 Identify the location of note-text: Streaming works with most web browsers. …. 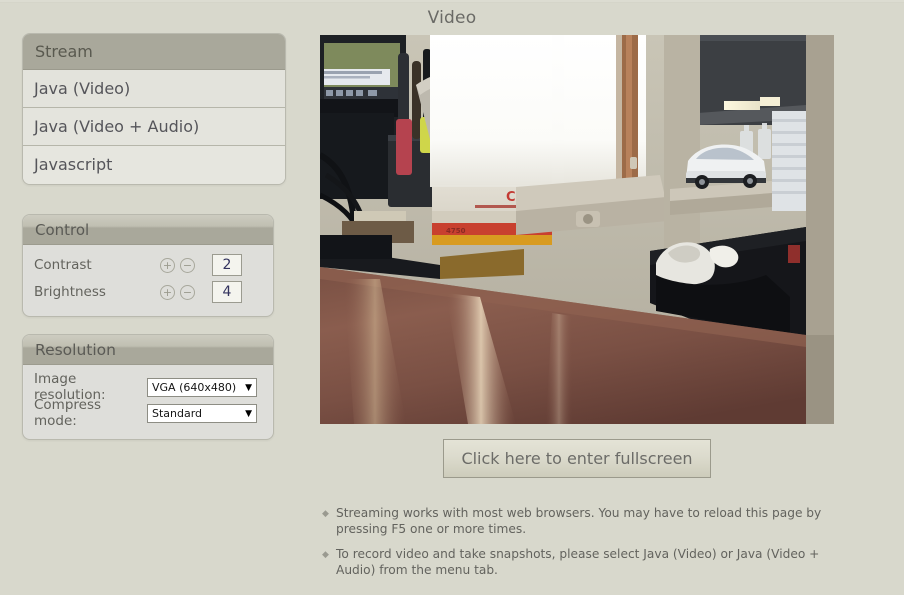
(579, 521).